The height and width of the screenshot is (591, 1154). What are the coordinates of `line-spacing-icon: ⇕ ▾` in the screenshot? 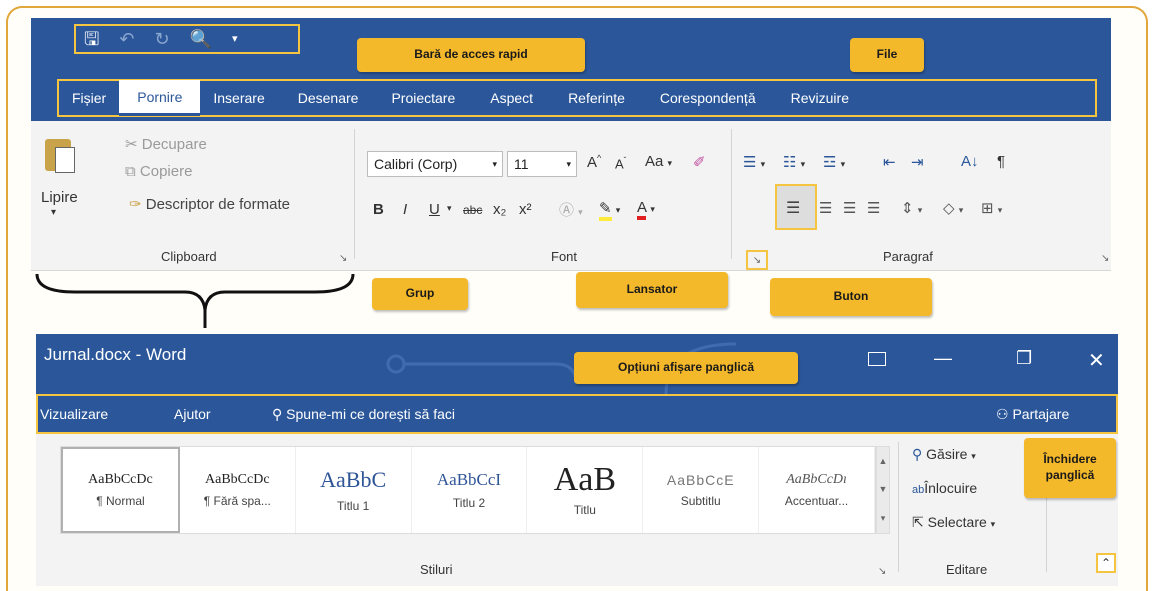 It's located at (911, 208).